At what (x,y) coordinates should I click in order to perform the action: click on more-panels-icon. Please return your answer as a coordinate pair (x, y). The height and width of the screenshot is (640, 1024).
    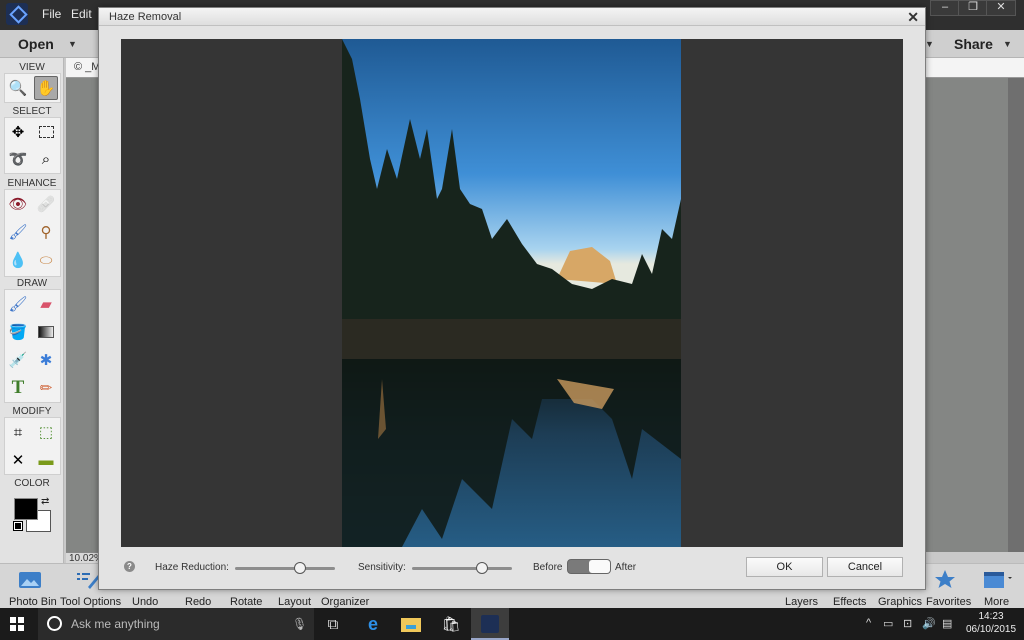
    Looking at the image, I should click on (997, 579).